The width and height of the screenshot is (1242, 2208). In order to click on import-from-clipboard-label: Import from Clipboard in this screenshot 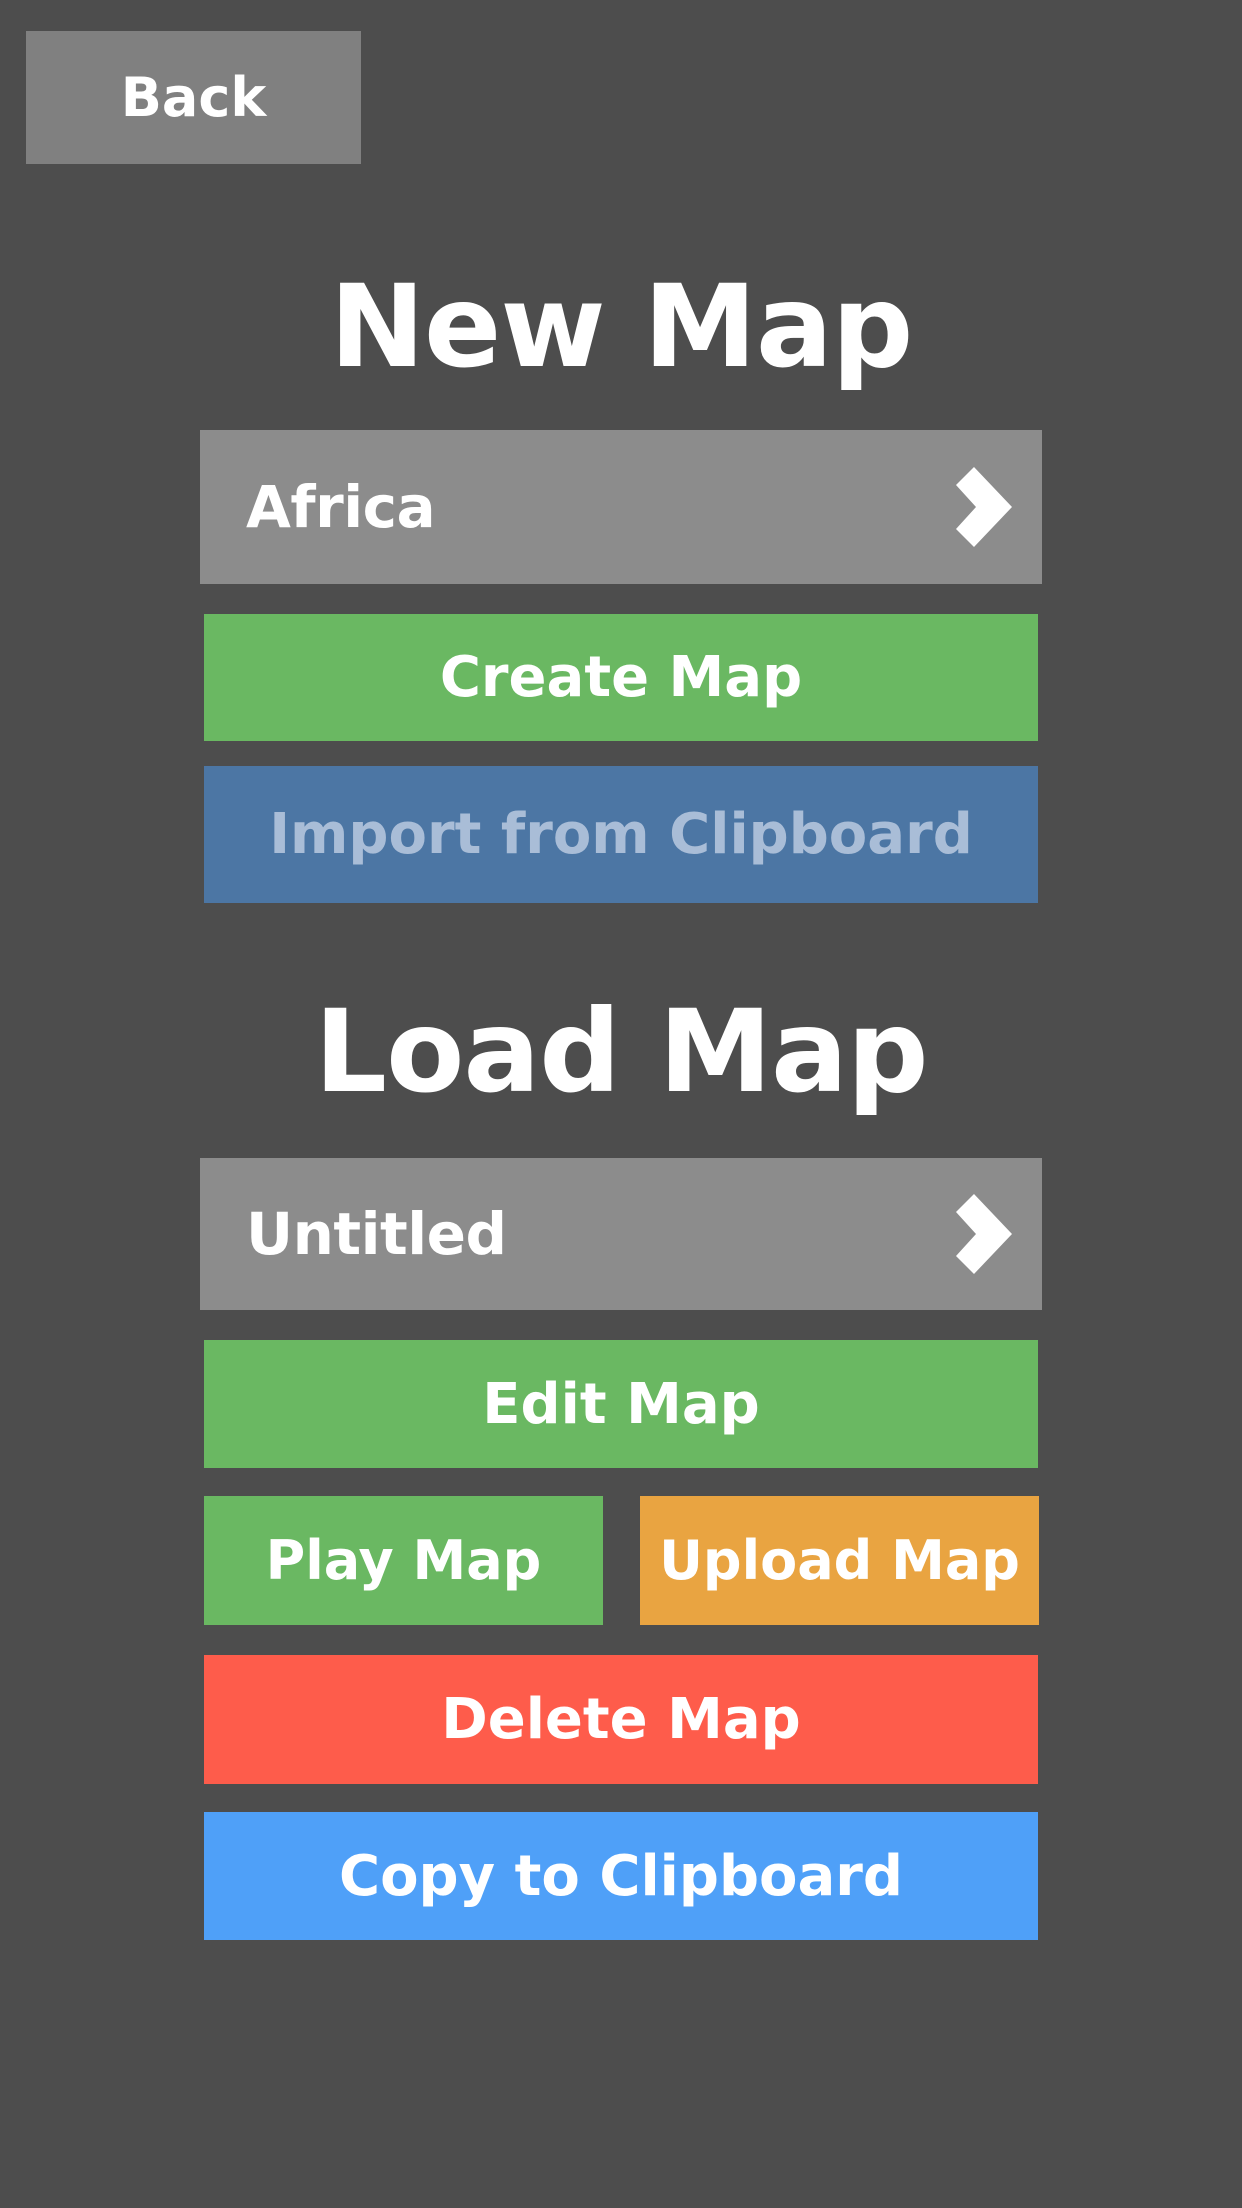, I will do `click(621, 834)`.